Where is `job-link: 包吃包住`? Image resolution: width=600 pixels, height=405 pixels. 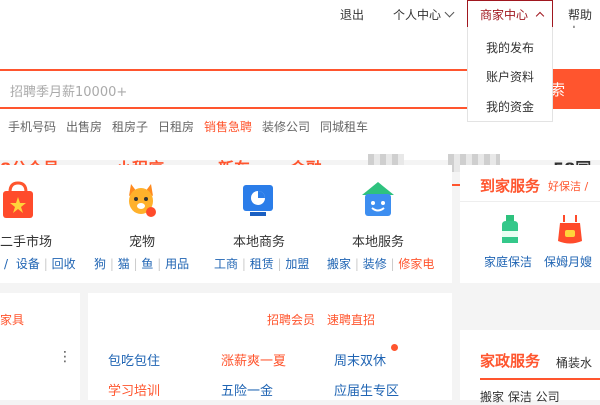 job-link: 包吃包住 is located at coordinates (134, 359).